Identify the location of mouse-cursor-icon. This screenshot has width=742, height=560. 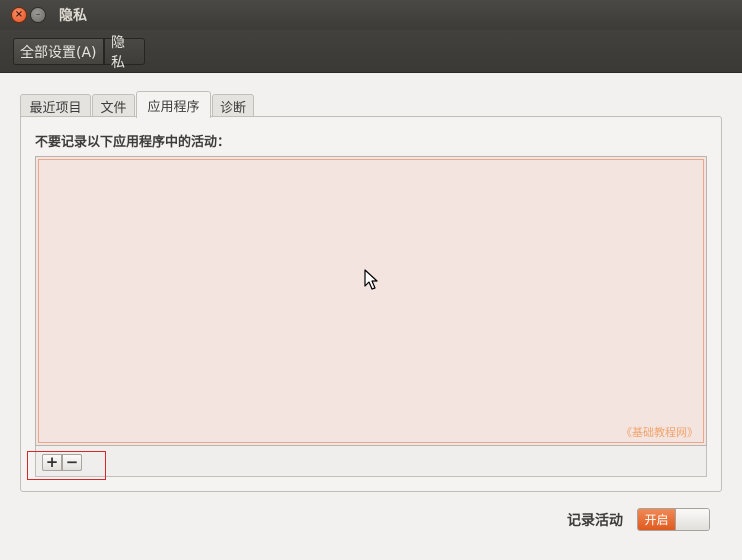
(371, 279).